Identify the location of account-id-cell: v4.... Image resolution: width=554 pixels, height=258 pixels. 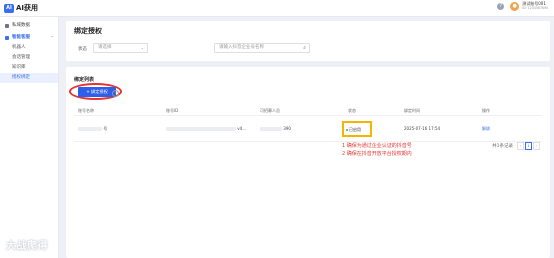
(206, 129).